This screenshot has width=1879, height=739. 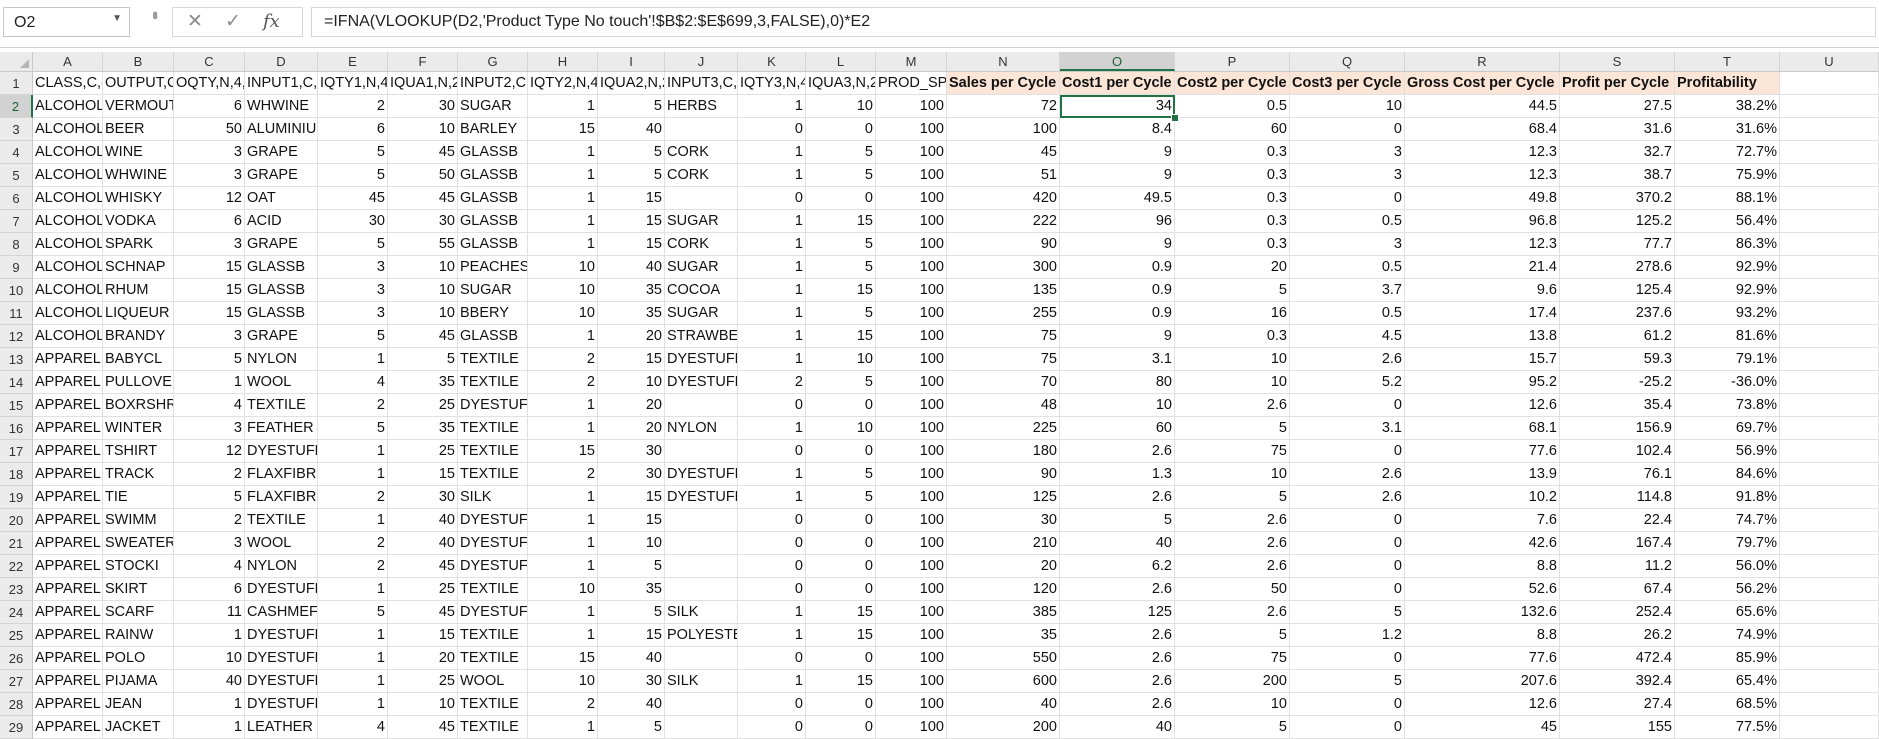 What do you see at coordinates (1117, 129) in the screenshot?
I see `cell-o3: 8.4` at bounding box center [1117, 129].